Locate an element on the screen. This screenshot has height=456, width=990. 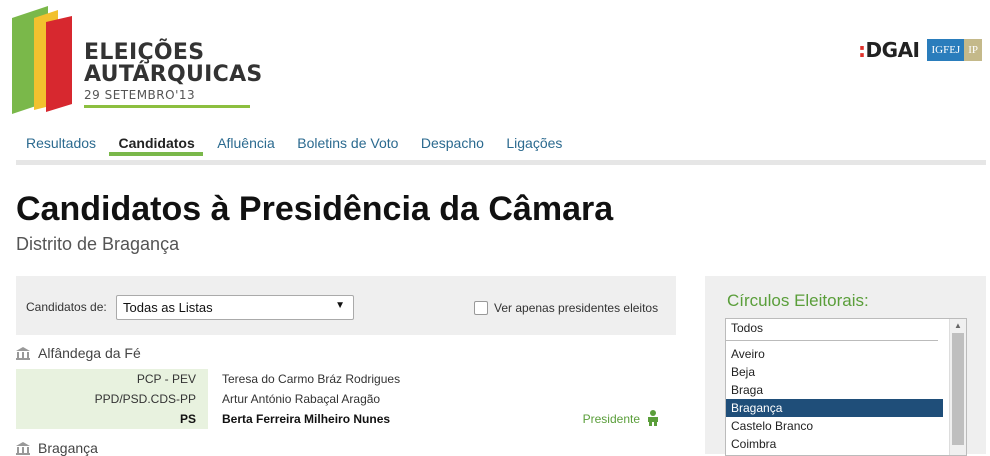
circle-option-aveiro: Aveiro is located at coordinates (834, 354).